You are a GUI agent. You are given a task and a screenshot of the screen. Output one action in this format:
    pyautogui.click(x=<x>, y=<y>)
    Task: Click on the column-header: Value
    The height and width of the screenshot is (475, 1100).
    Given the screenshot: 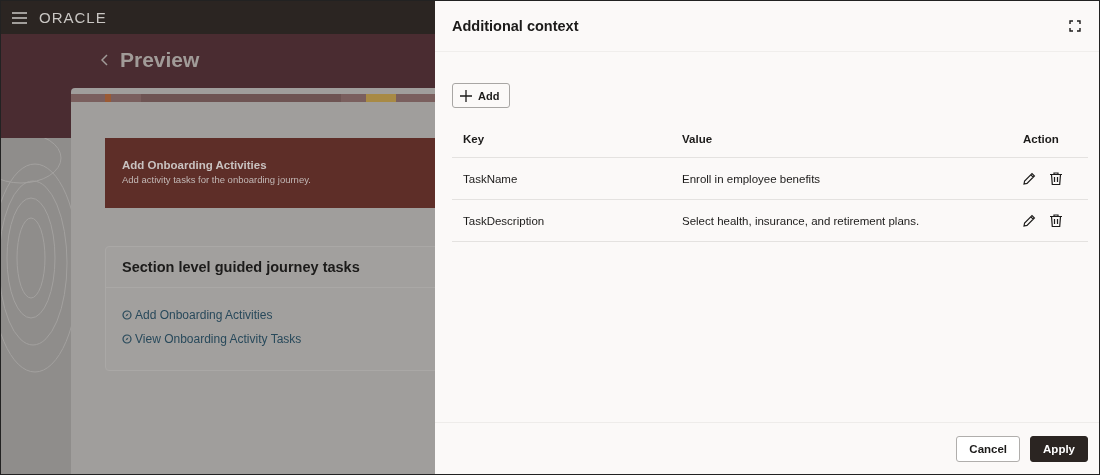 What is the action you would take?
    pyautogui.click(x=841, y=139)
    